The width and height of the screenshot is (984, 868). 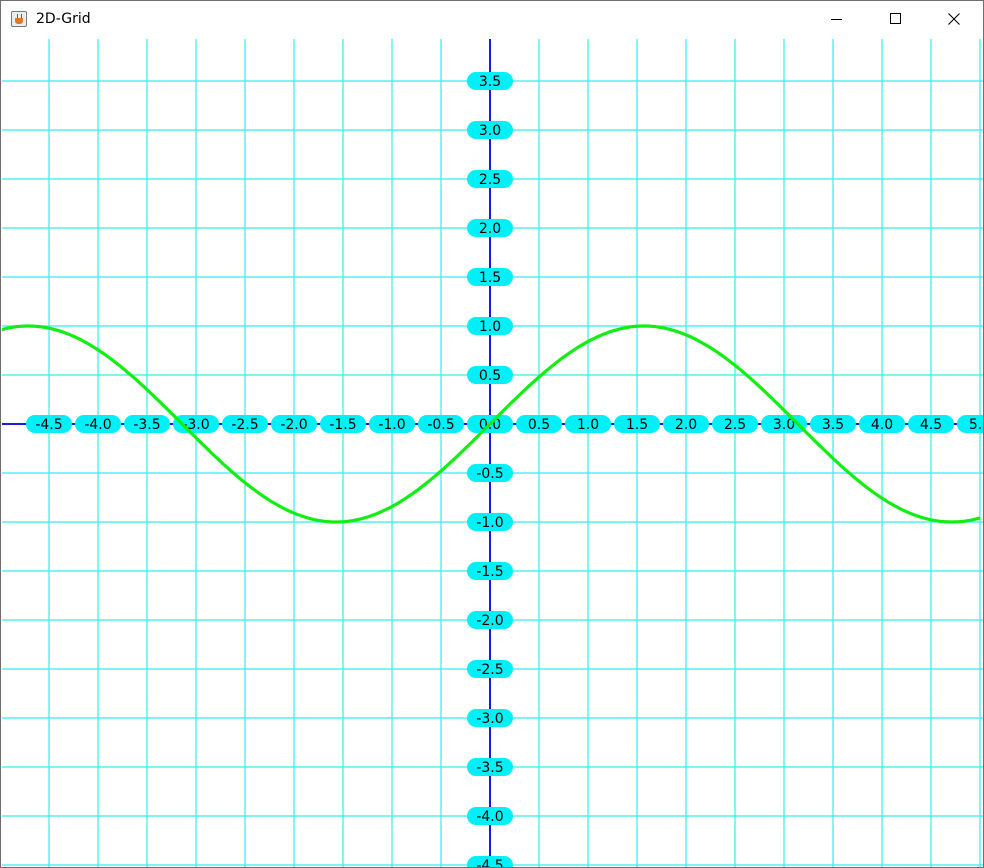 What do you see at coordinates (391, 425) in the screenshot?
I see `x-tick-label: -1.0` at bounding box center [391, 425].